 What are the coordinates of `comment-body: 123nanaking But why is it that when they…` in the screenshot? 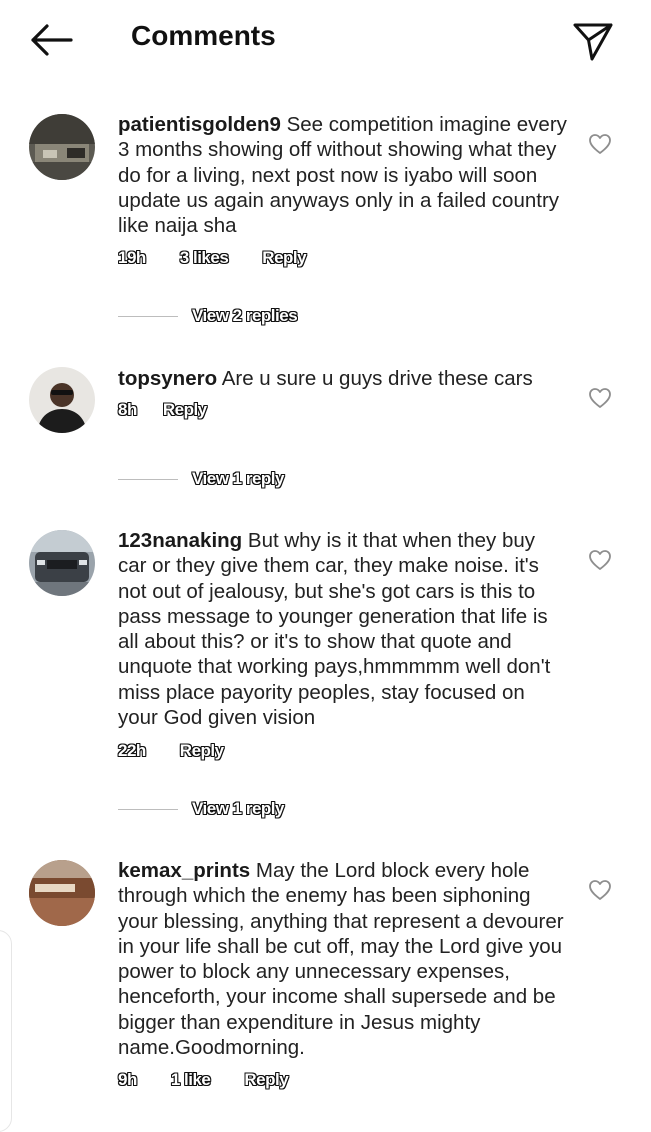 It's located at (343, 629).